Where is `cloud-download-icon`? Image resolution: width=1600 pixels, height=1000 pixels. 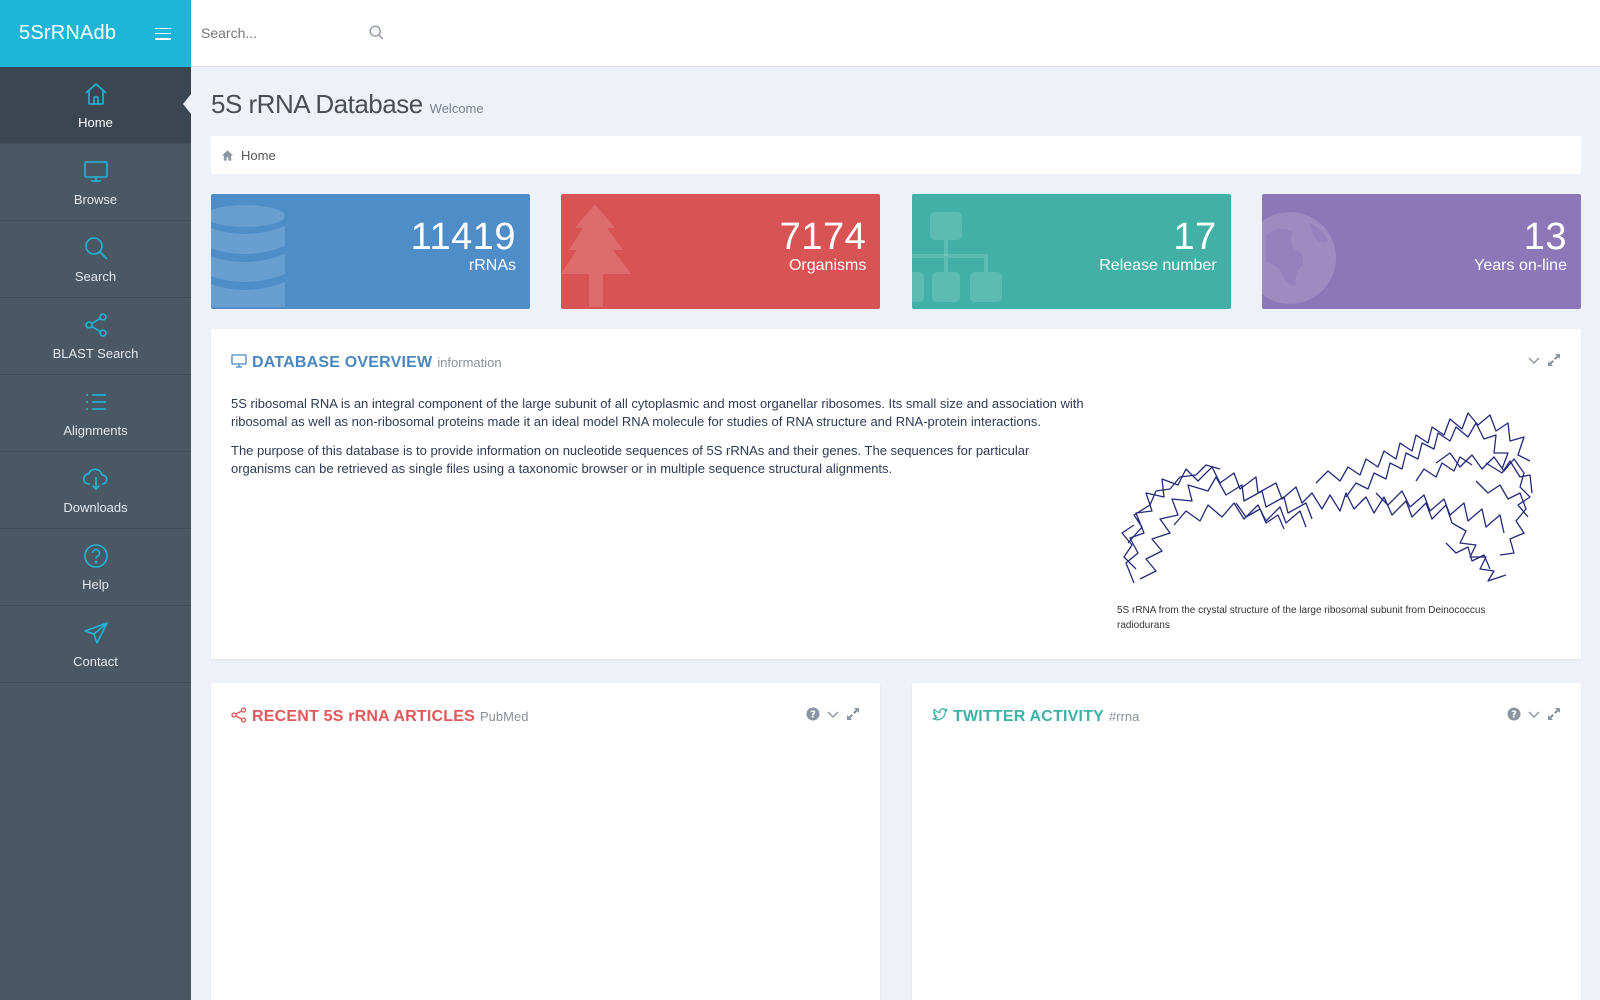 cloud-download-icon is located at coordinates (95, 479).